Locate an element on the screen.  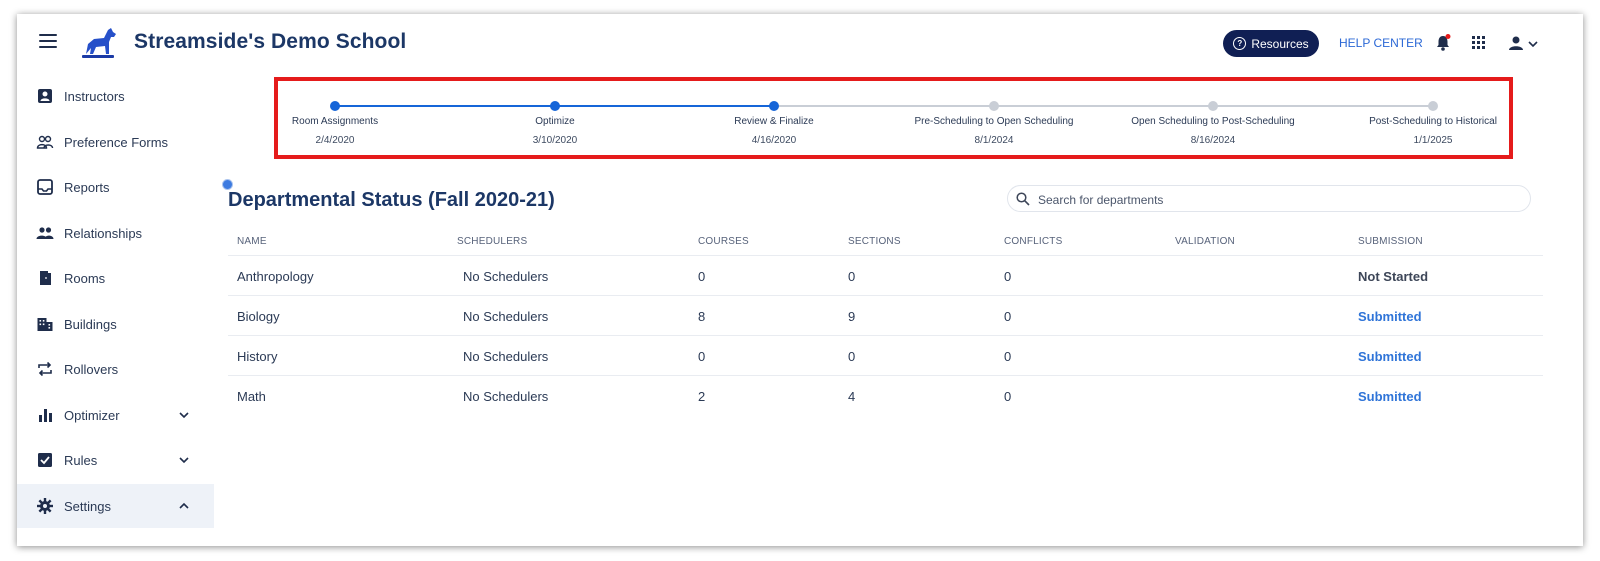
search-icon is located at coordinates (1023, 199).